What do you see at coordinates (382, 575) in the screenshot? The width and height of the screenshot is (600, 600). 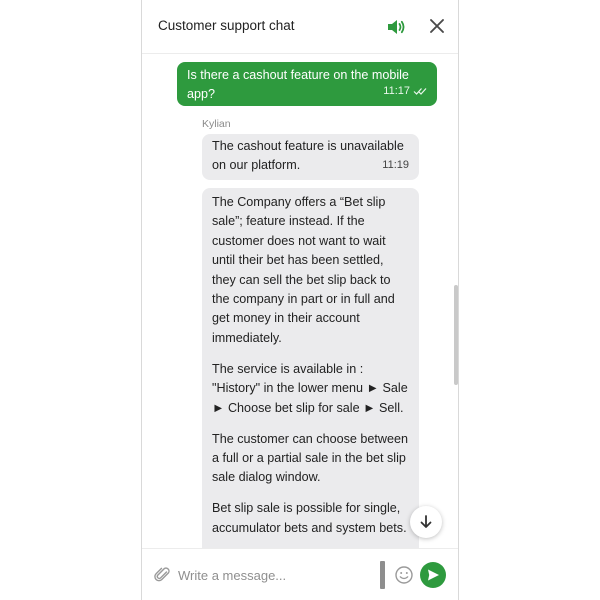 I see `text-cursor` at bounding box center [382, 575].